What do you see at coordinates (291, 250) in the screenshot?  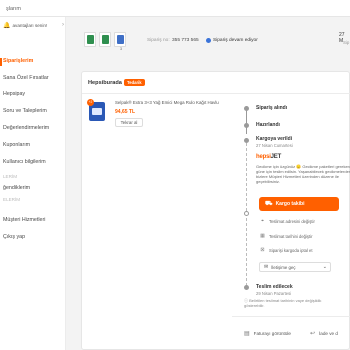 I see `cancel-in-transit-label: Siparişi kargoda iptal et` at bounding box center [291, 250].